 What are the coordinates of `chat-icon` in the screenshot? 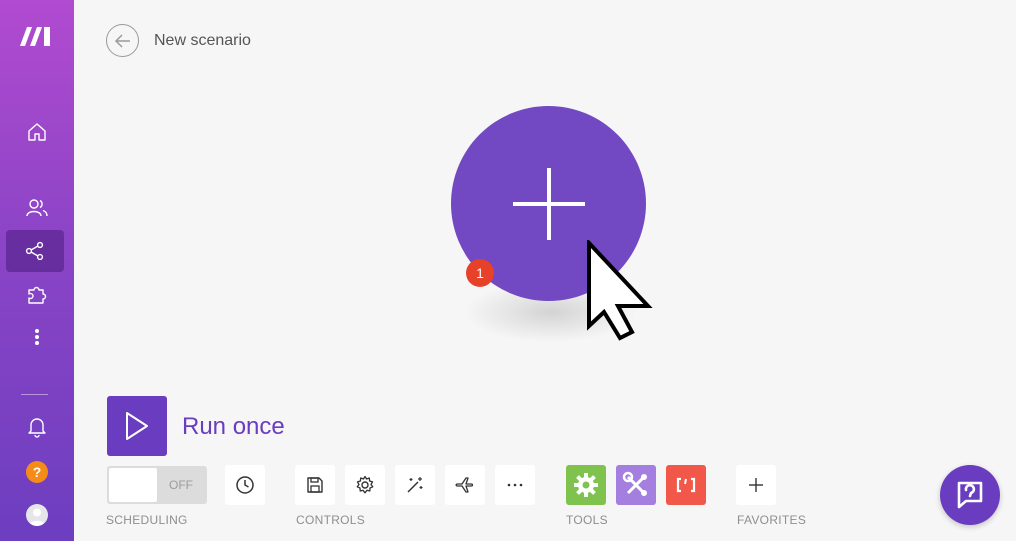 It's located at (970, 495).